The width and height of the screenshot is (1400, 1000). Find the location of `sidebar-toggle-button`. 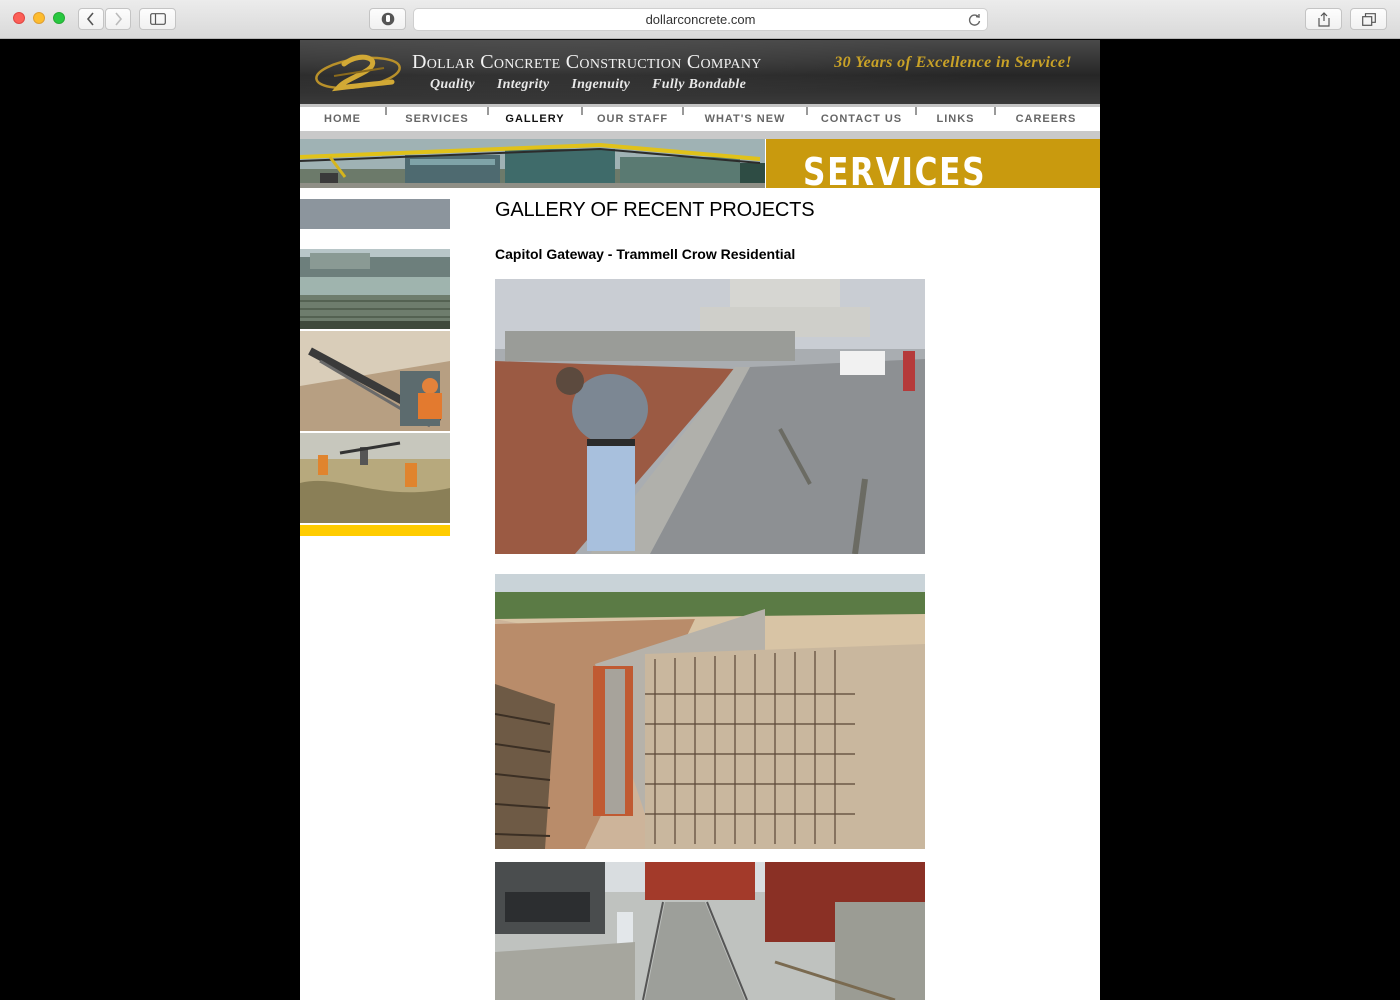

sidebar-toggle-button is located at coordinates (157, 19).